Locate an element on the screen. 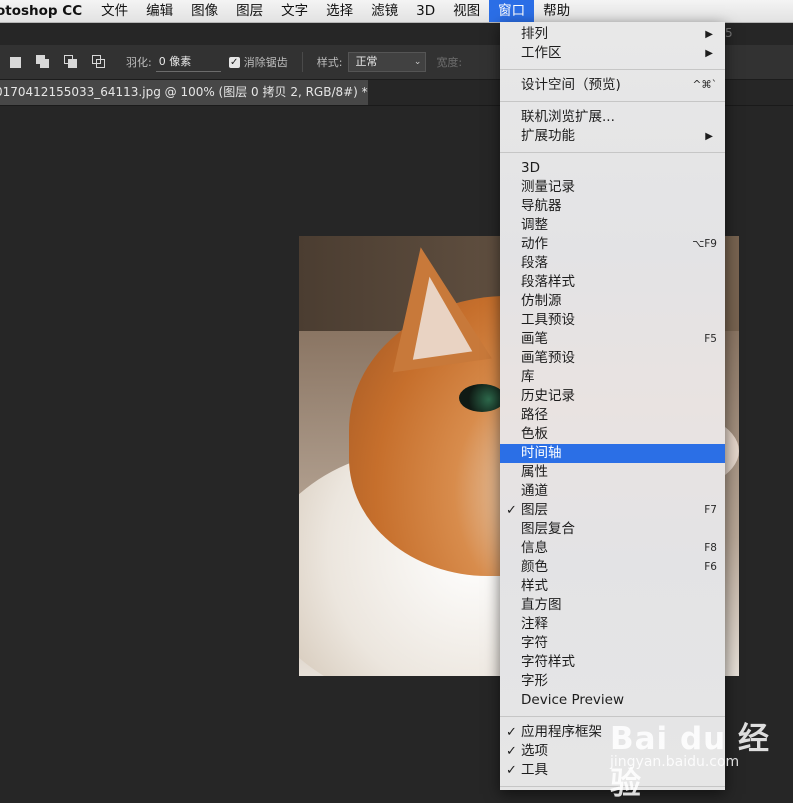 Image resolution: width=793 pixels, height=803 pixels. window-menu-item-label: 路径 is located at coordinates (534, 415).